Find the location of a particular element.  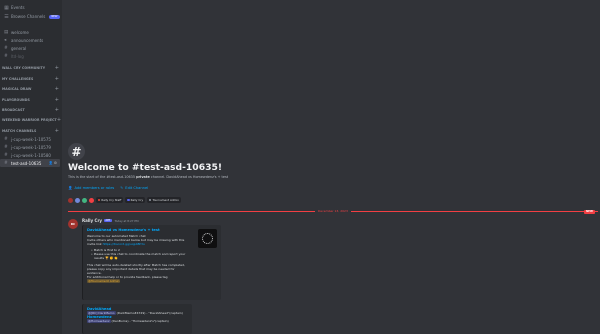

role-pill-staff: Rally Cry Staff is located at coordinates (110, 200).